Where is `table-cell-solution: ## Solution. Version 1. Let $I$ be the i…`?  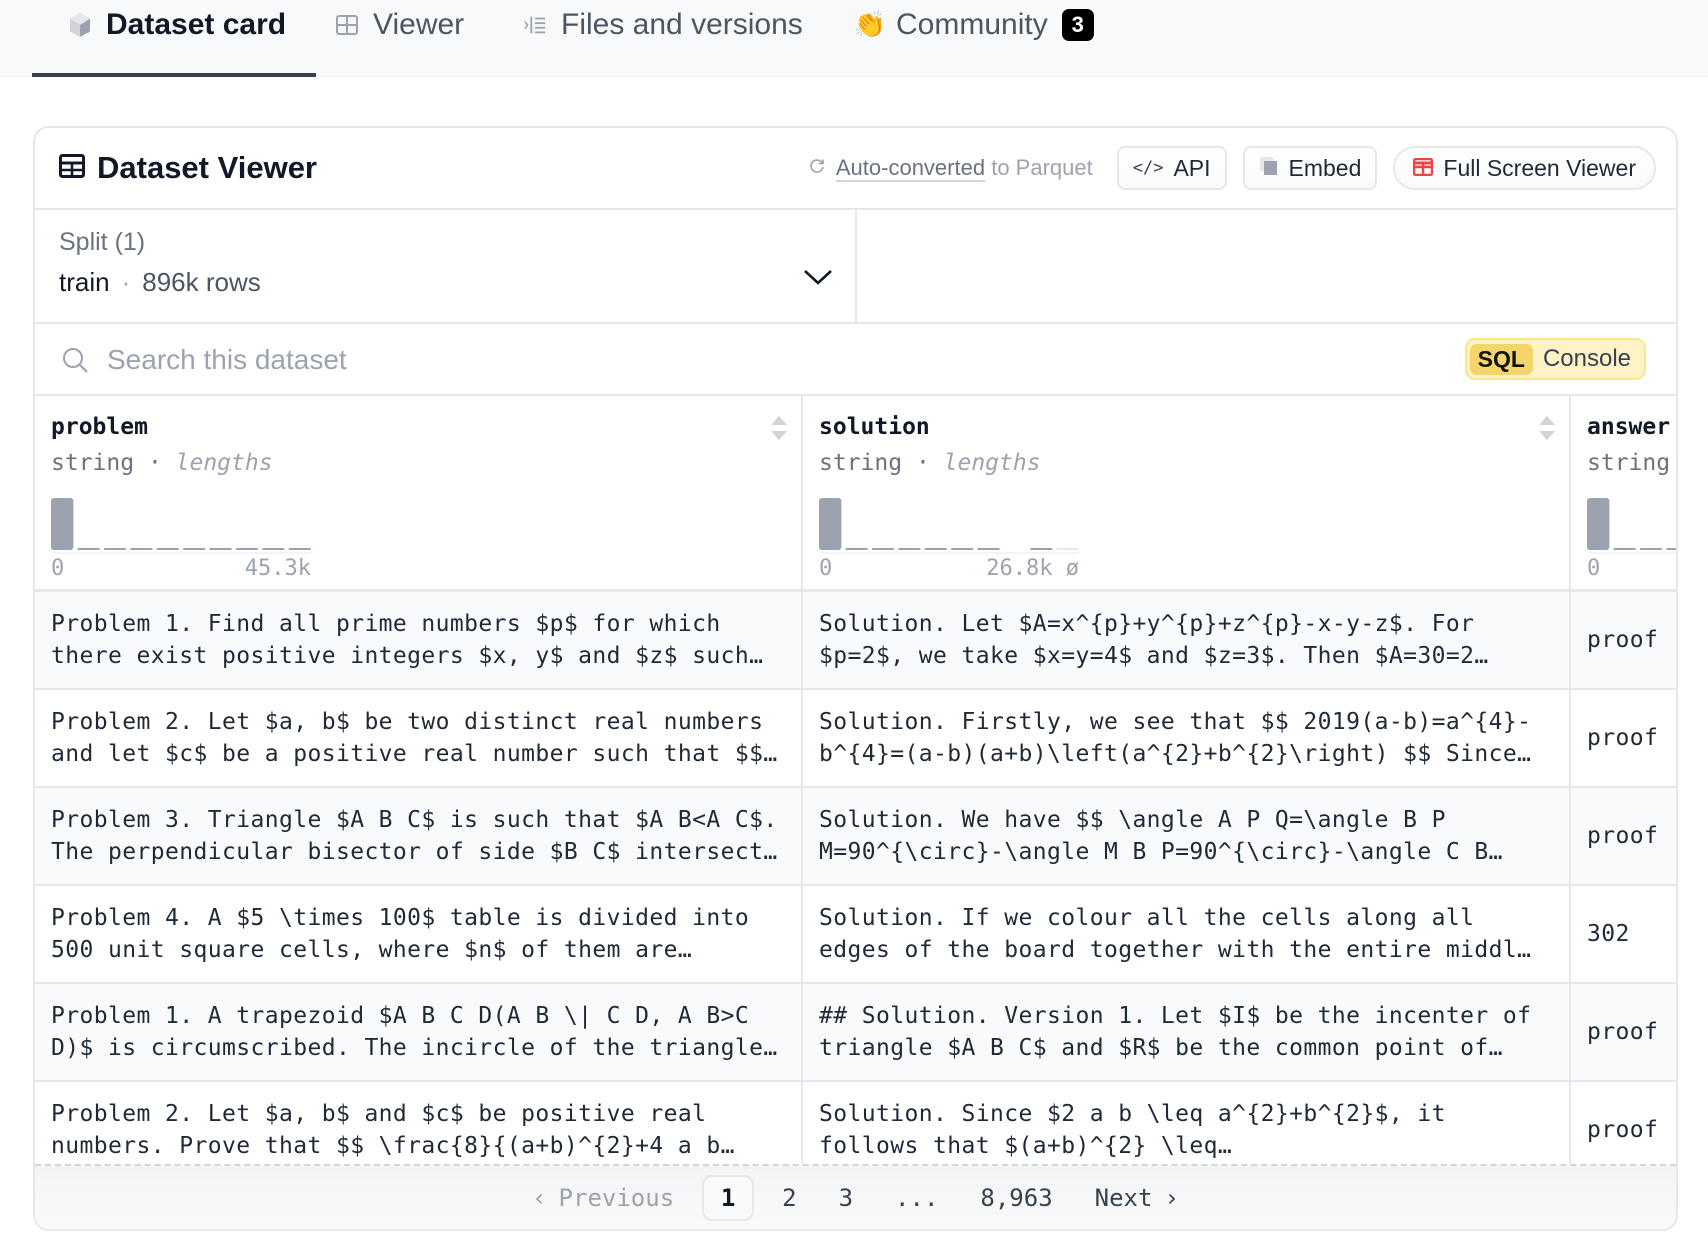 table-cell-solution: ## Solution. Version 1. Let $I$ be the i… is located at coordinates (1186, 1033).